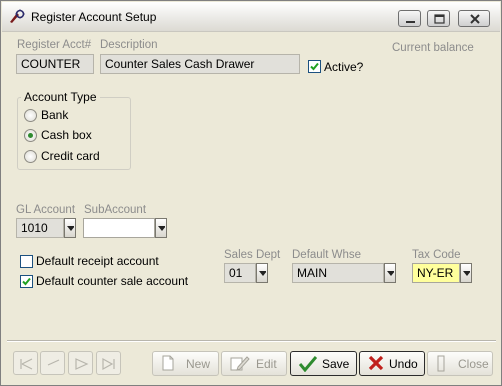 The height and width of the screenshot is (386, 502). Describe the element at coordinates (436, 273) in the screenshot. I see `tax-code-field: NY-ER` at that location.